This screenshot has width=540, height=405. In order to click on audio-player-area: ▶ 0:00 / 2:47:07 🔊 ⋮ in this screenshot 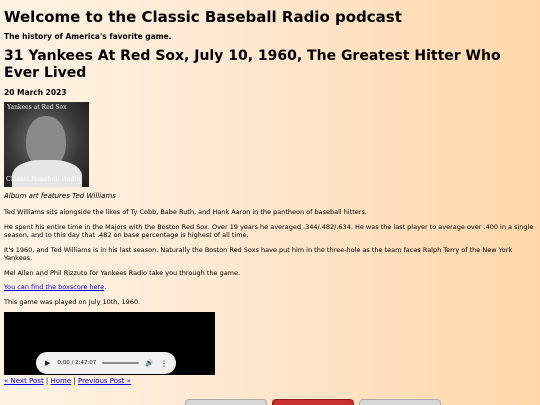, I will do `click(109, 343)`.